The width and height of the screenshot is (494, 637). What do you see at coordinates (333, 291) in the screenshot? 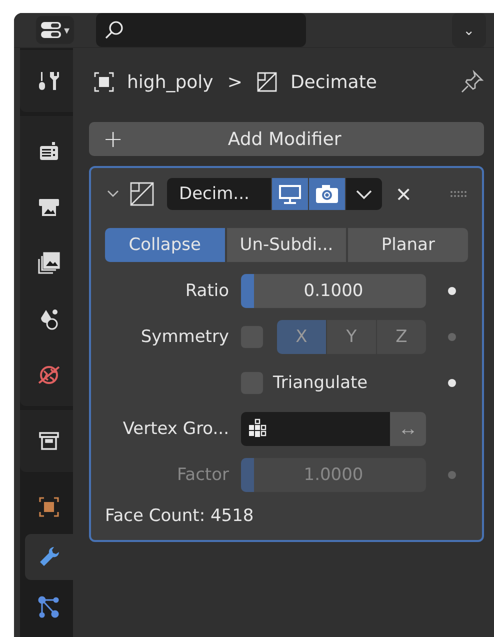
I see `ratio-slider: 0.1000` at bounding box center [333, 291].